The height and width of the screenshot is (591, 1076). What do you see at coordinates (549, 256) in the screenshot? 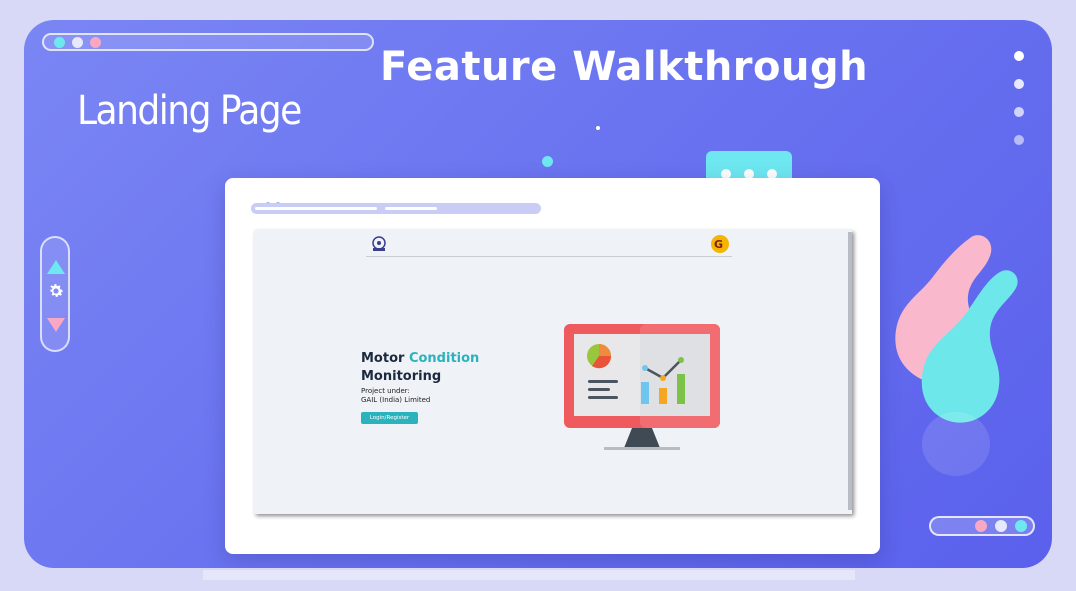
I see `header-divider` at bounding box center [549, 256].